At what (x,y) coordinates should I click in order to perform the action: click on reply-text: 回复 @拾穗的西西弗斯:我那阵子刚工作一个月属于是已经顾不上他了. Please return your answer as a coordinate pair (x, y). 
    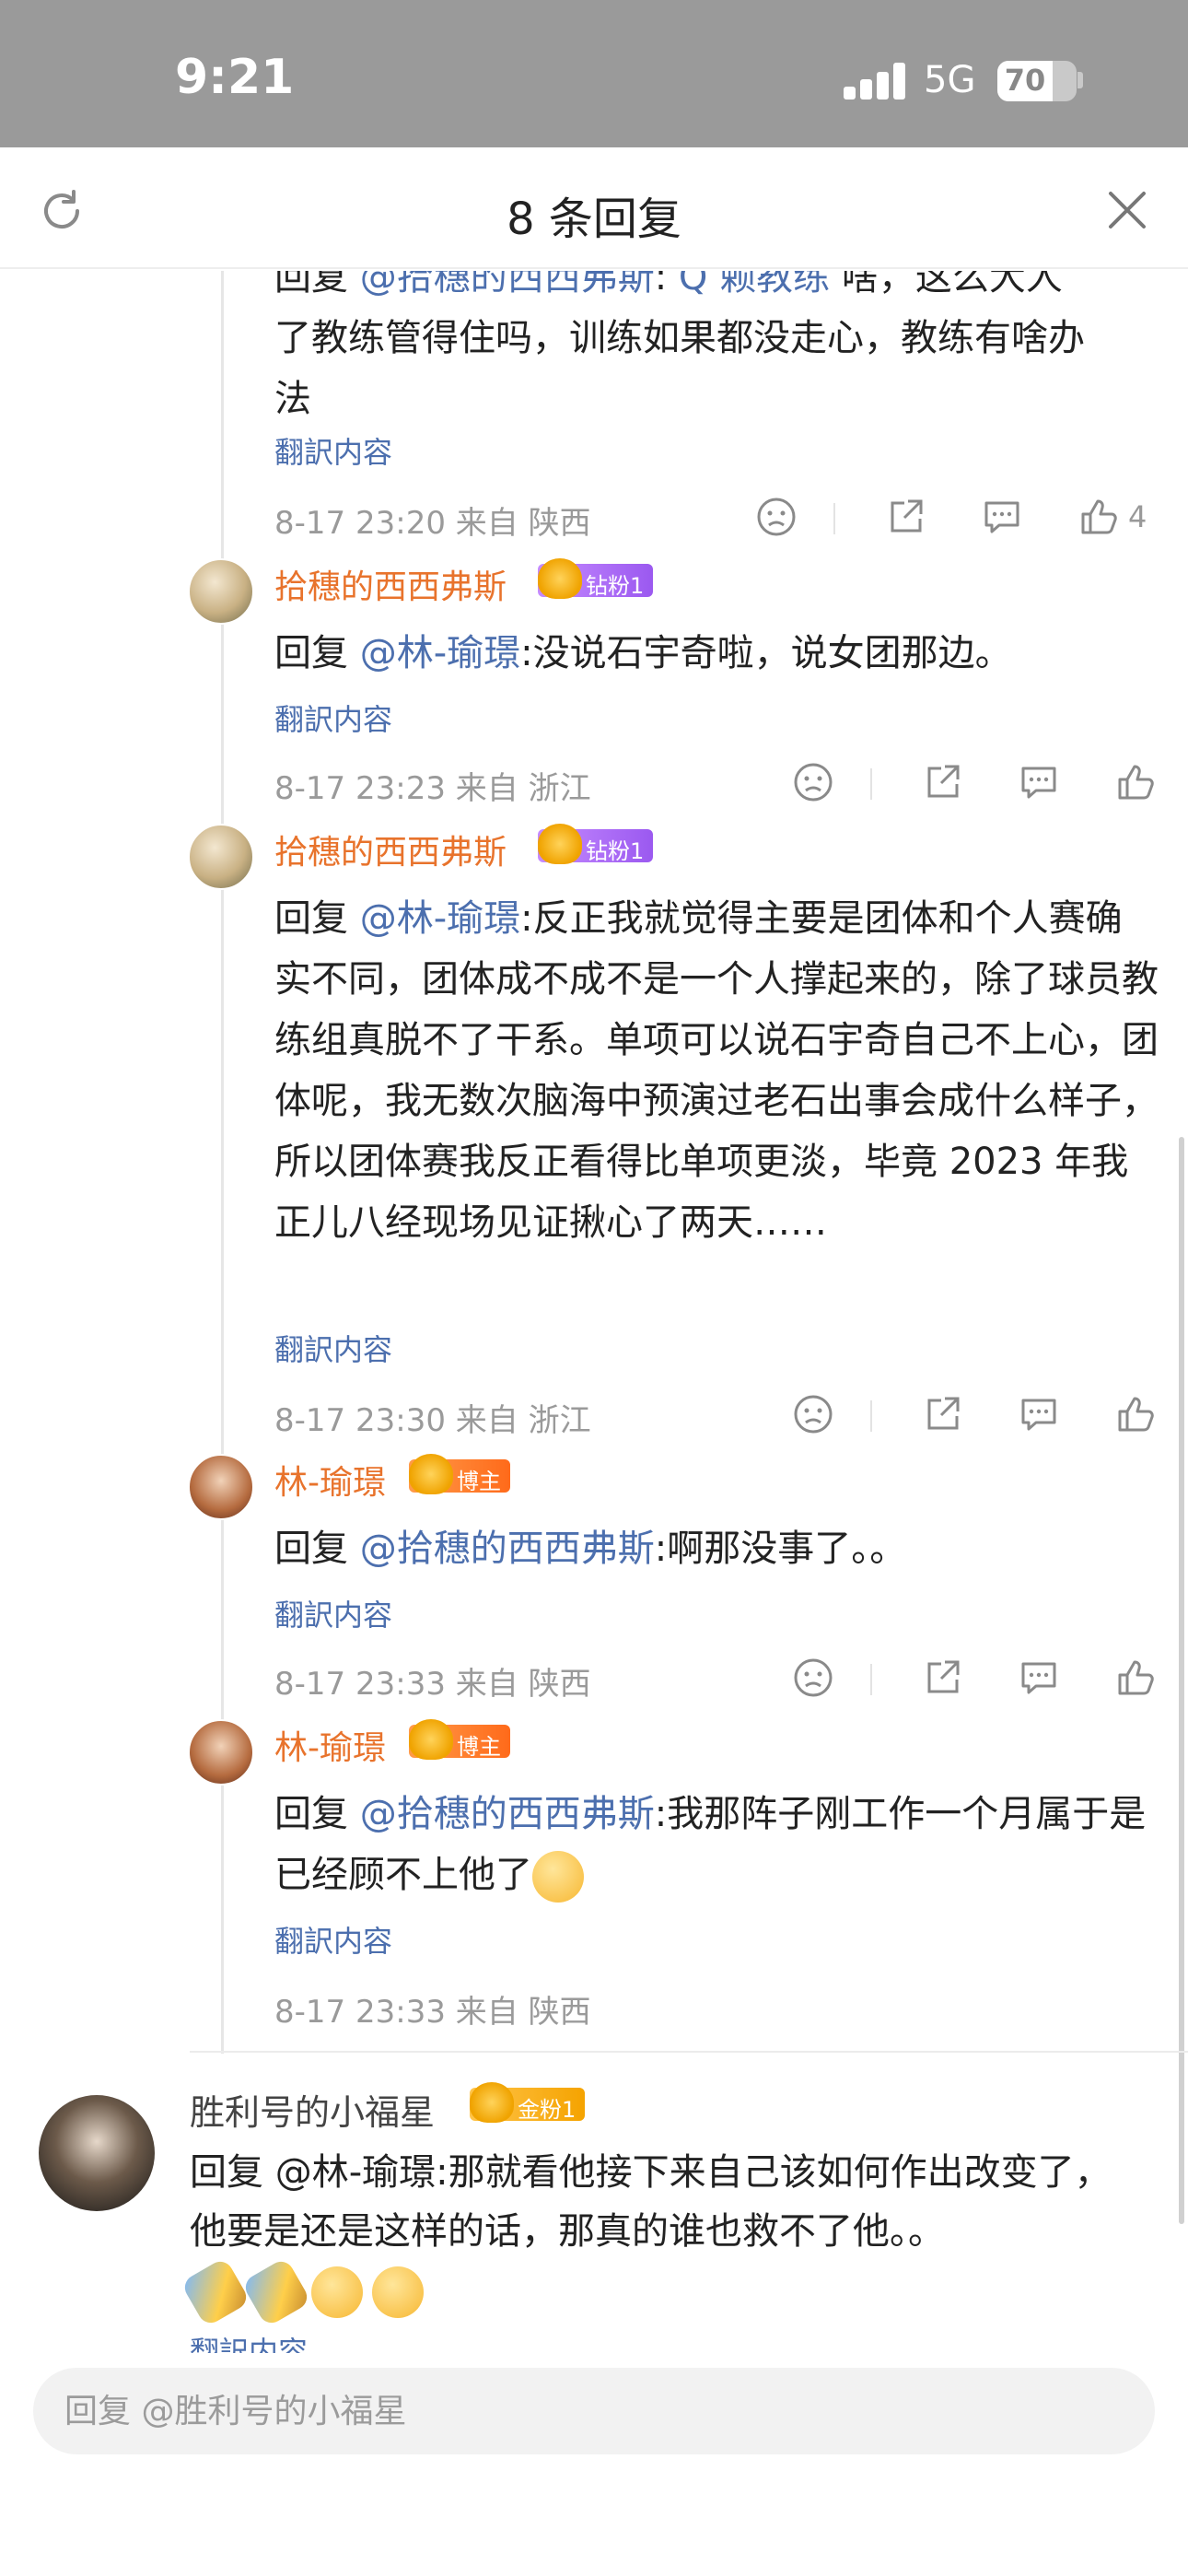
    Looking at the image, I should click on (716, 1844).